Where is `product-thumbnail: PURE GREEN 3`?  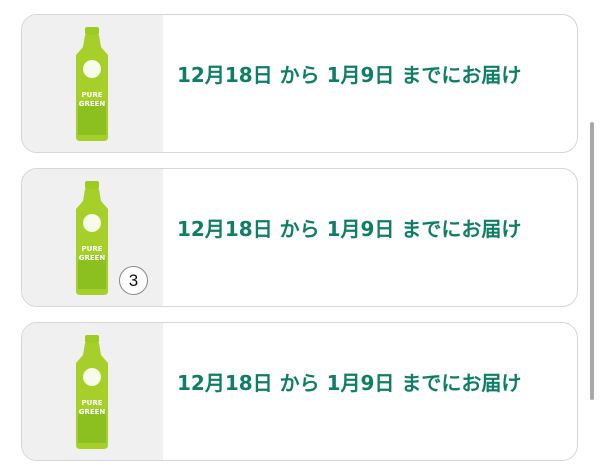 product-thumbnail: PURE GREEN 3 is located at coordinates (92, 237).